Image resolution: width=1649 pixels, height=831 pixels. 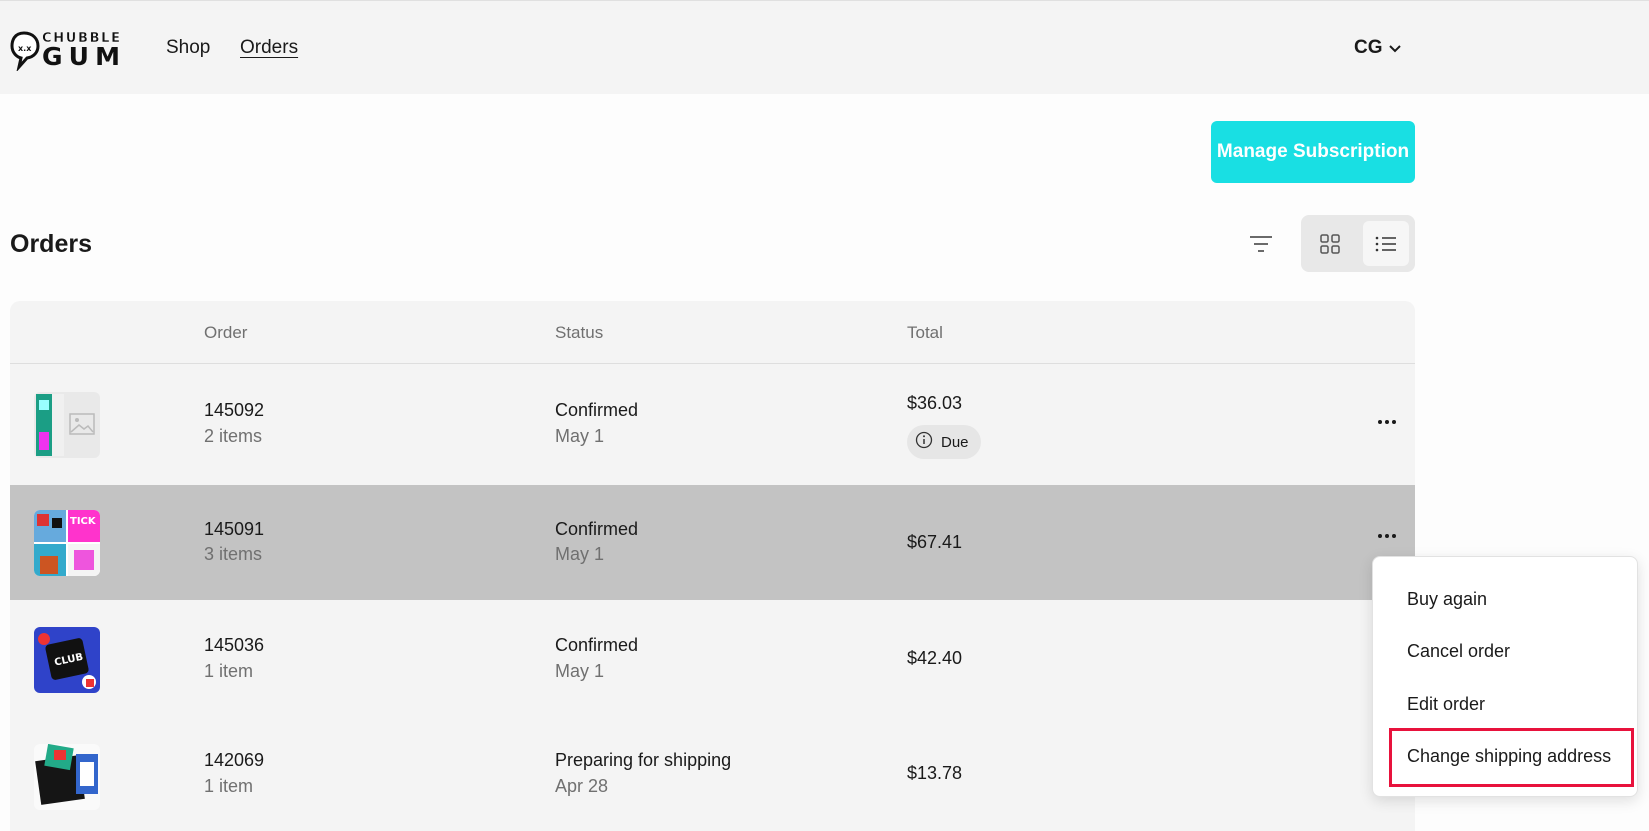 I want to click on nav-shop: Shop, so click(x=188, y=48).